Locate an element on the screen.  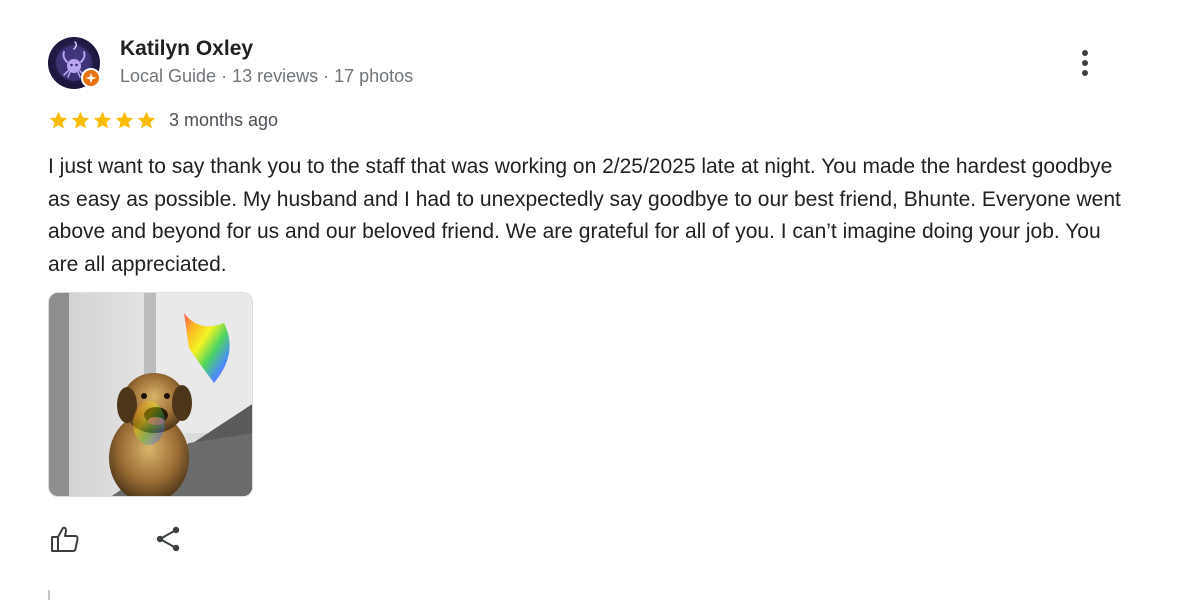
star-rating is located at coordinates (102, 120).